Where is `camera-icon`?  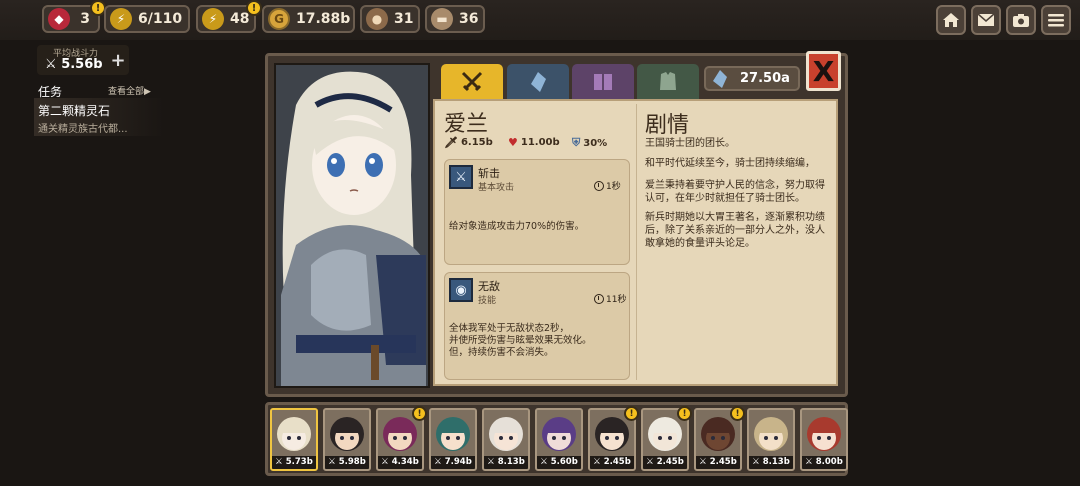 camera-icon is located at coordinates (1021, 20).